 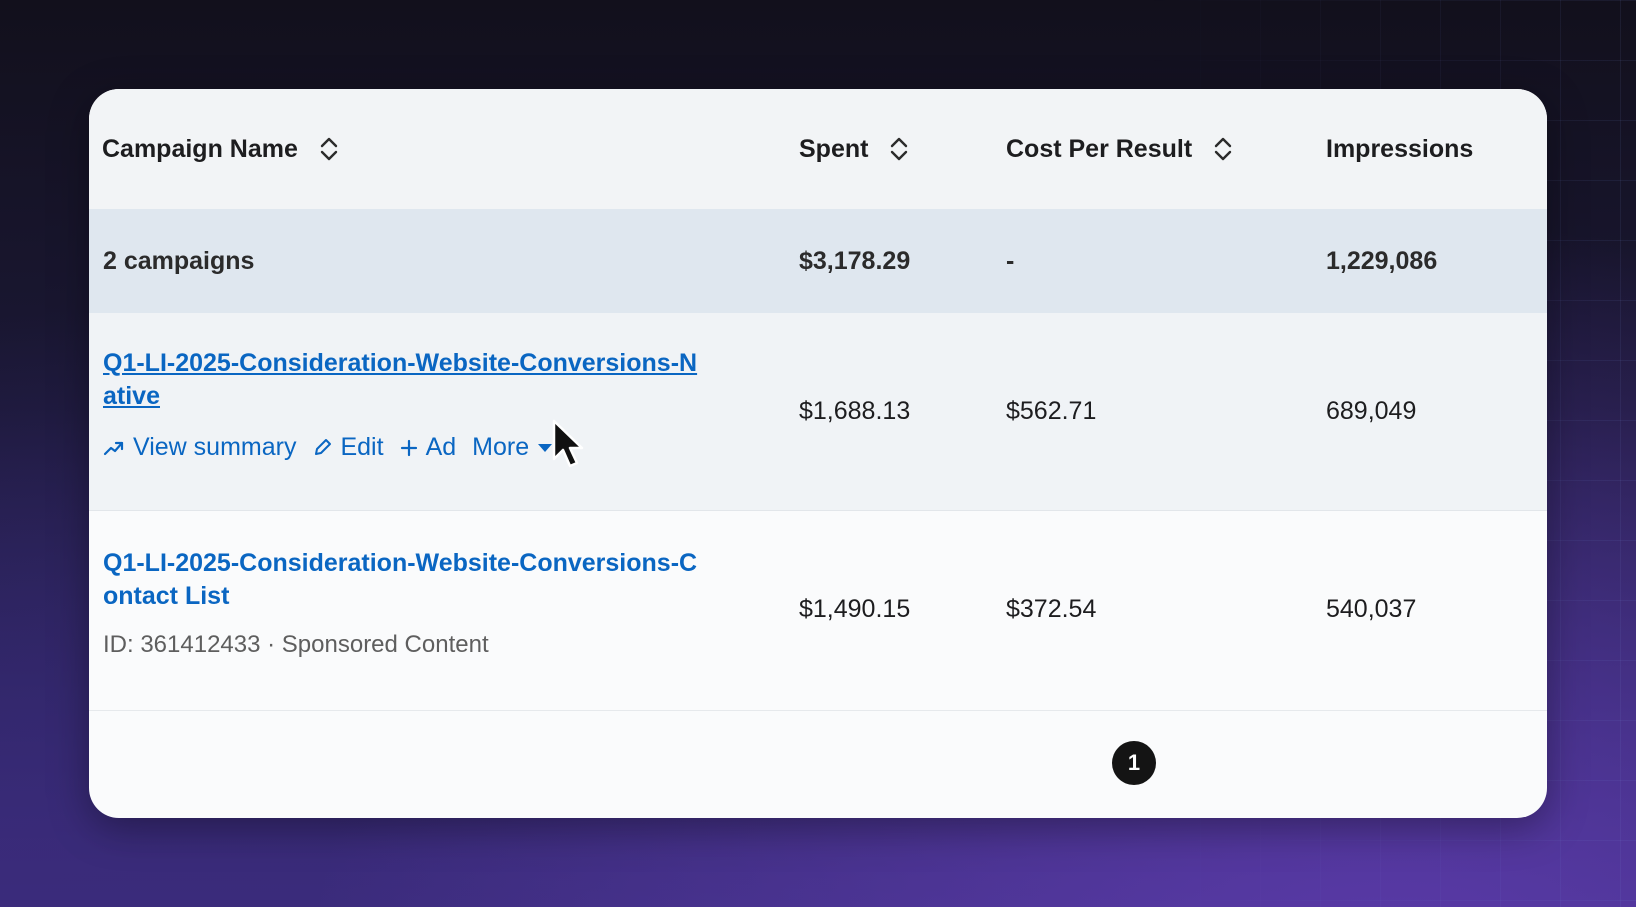 I want to click on trend-up-icon, so click(x=113, y=448).